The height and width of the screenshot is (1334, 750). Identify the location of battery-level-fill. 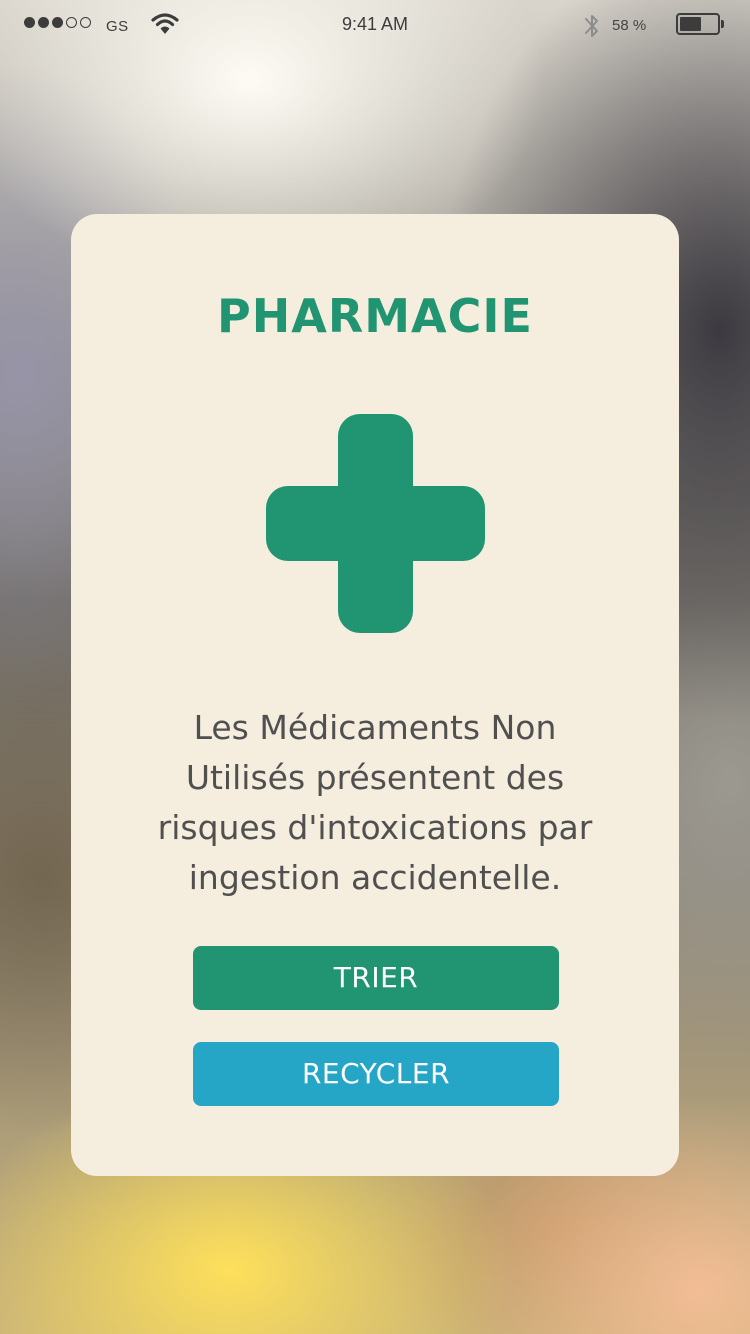
(690, 24).